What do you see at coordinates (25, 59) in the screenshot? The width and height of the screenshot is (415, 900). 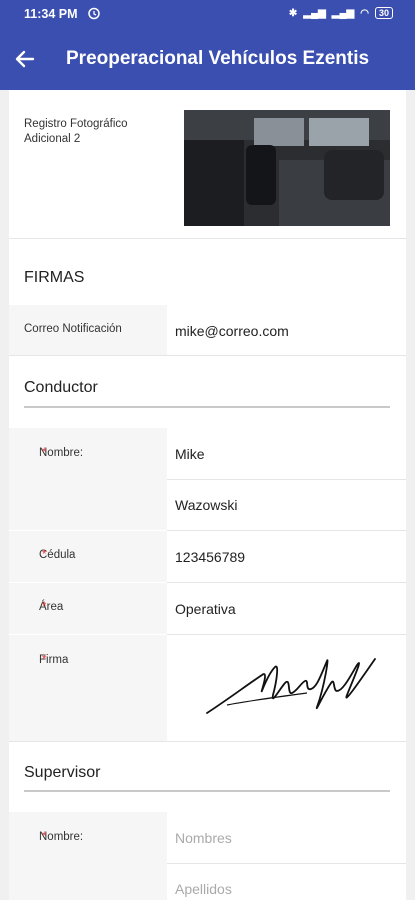 I see `back-arrow-icon` at bounding box center [25, 59].